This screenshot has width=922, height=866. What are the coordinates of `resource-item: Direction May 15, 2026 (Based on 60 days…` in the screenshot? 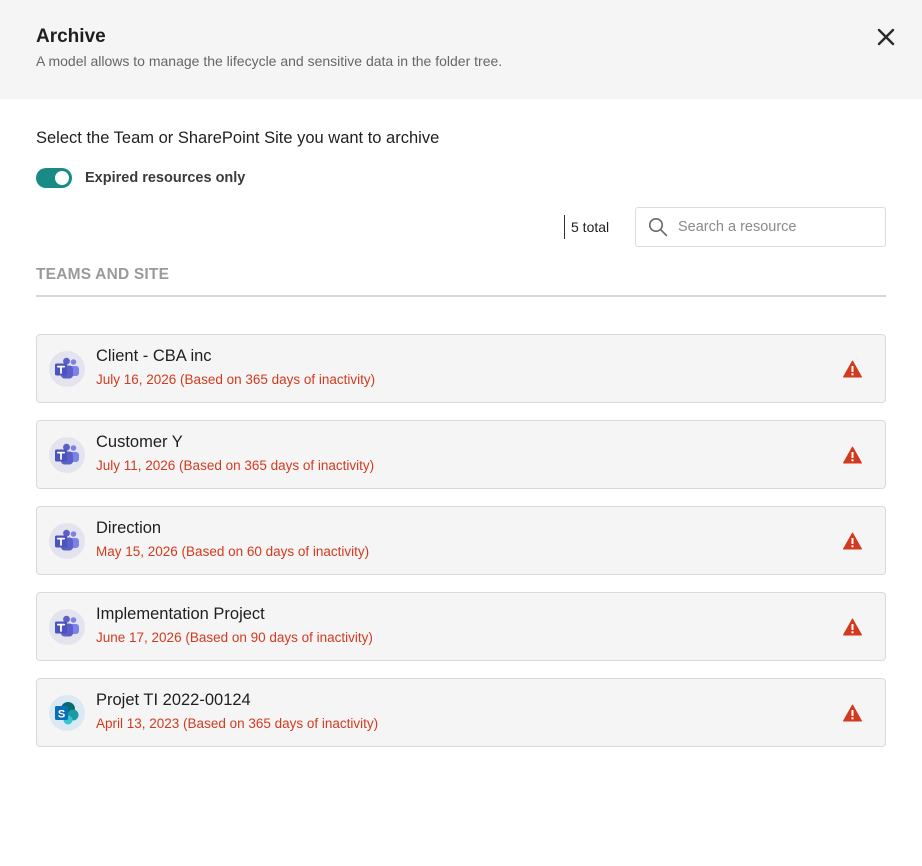 It's located at (461, 540).